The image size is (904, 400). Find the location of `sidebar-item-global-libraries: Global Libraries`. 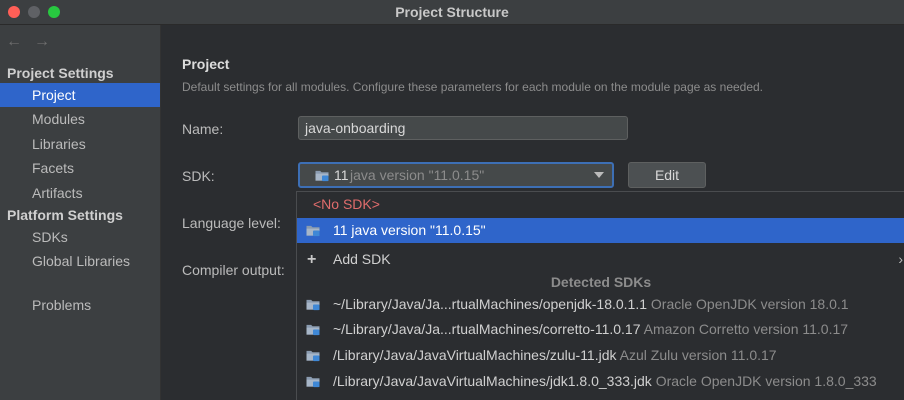

sidebar-item-global-libraries: Global Libraries is located at coordinates (80, 261).